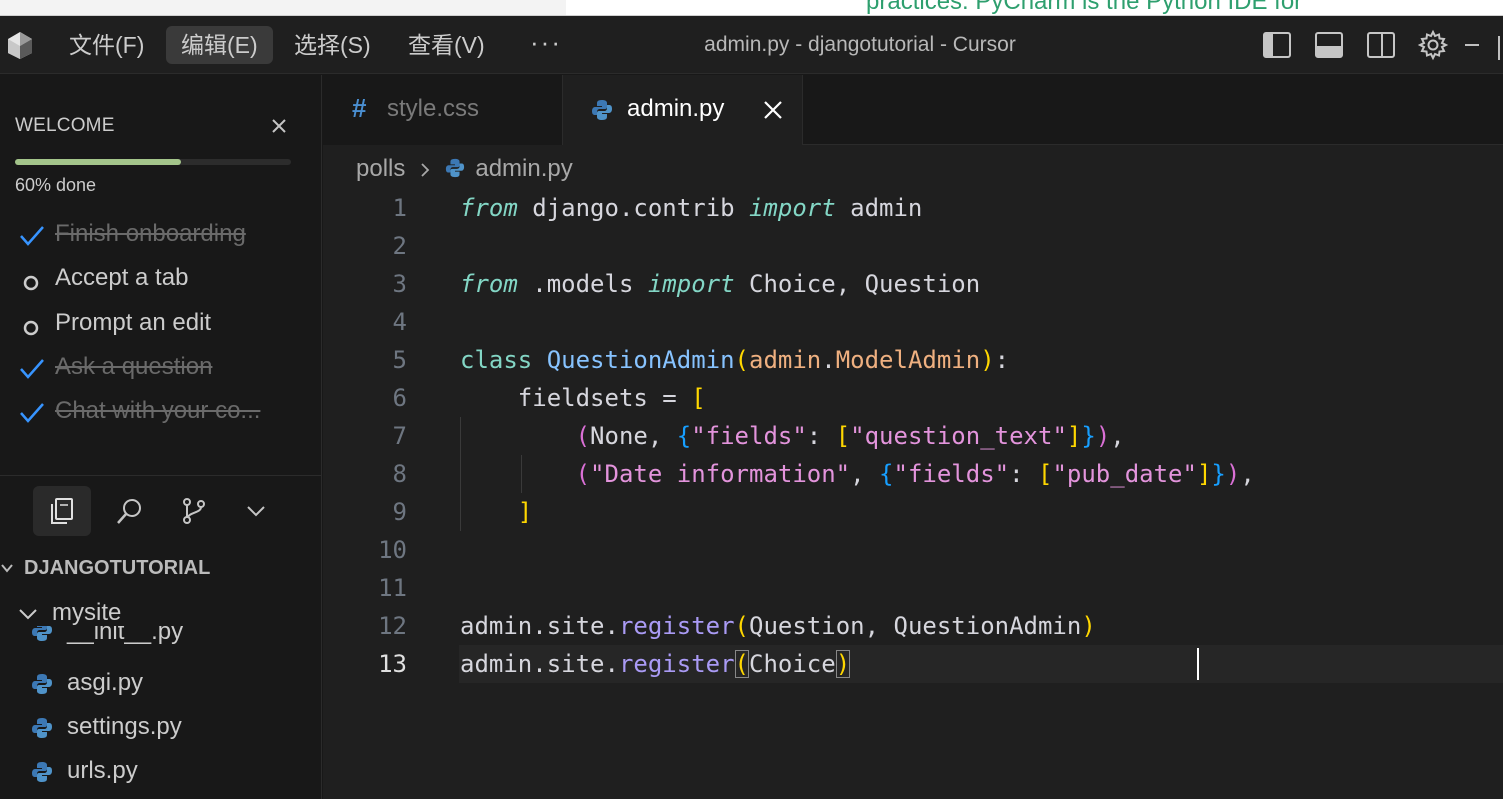 This screenshot has height=799, width=1503. I want to click on line-number: 12, so click(392, 626).